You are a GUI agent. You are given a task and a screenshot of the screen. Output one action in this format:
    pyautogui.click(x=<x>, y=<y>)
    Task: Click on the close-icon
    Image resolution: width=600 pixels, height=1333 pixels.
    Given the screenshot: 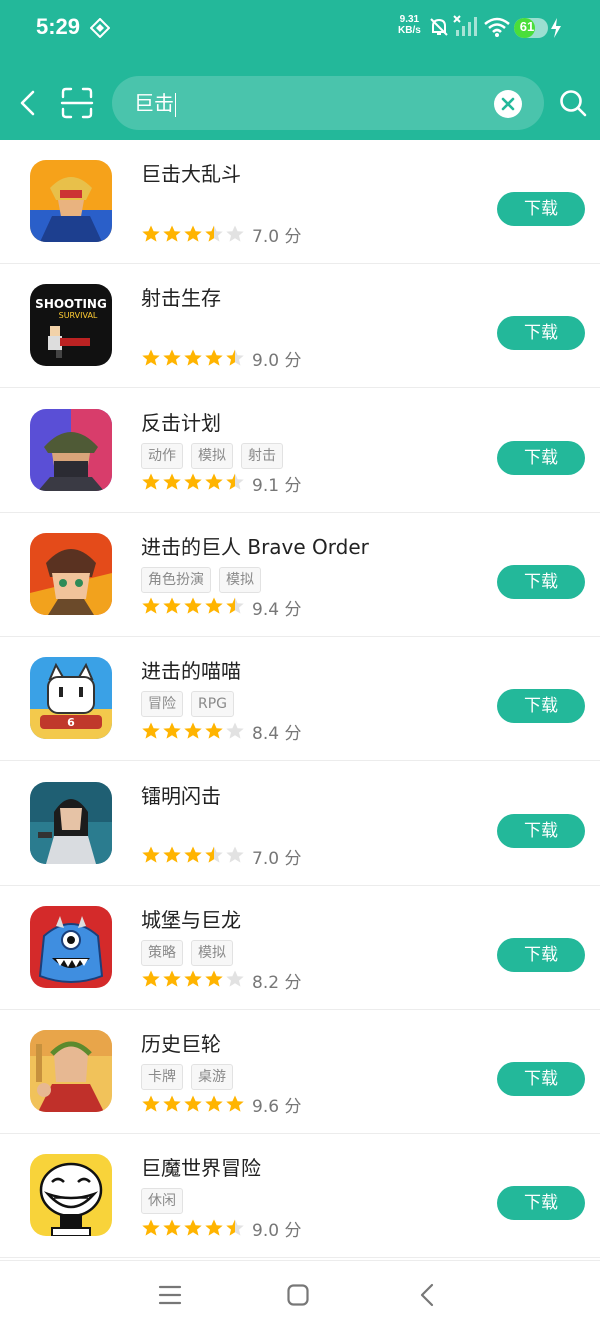 What is the action you would take?
    pyautogui.click(x=508, y=104)
    